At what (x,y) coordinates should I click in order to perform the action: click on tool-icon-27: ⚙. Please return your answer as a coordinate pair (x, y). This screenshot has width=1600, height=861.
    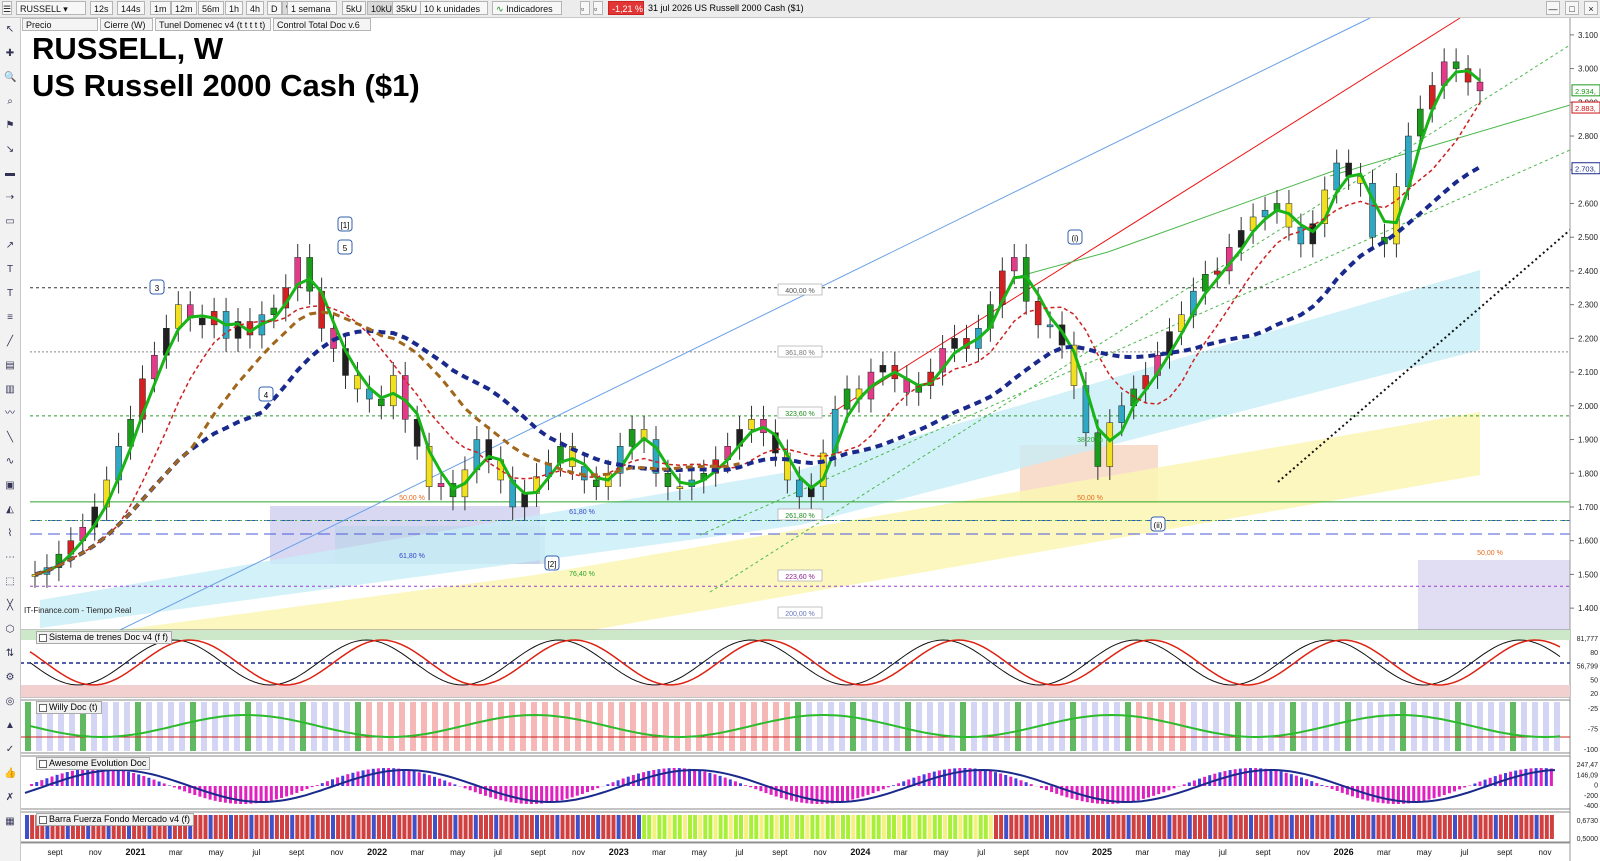
    Looking at the image, I should click on (10, 678).